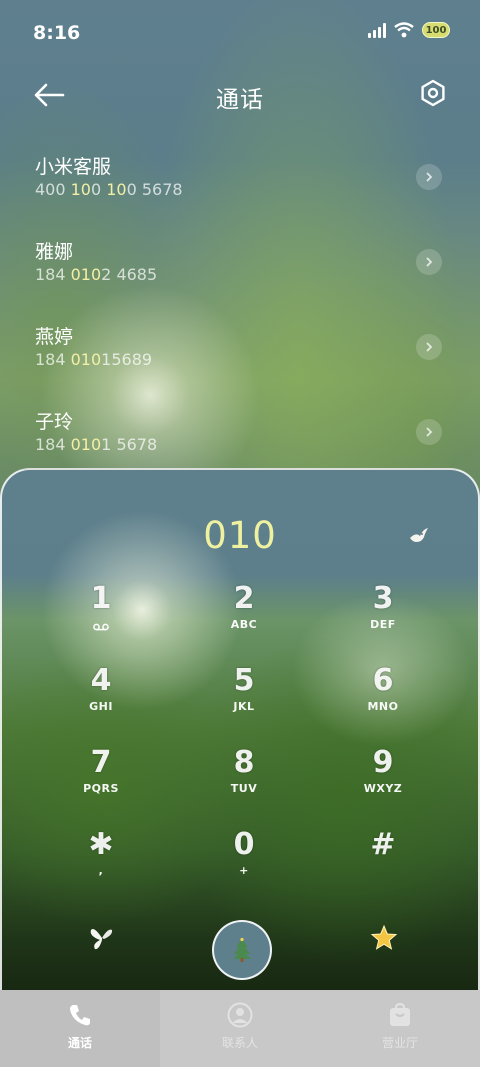 Image resolution: width=480 pixels, height=1067 pixels. I want to click on phone-icon, so click(80, 1015).